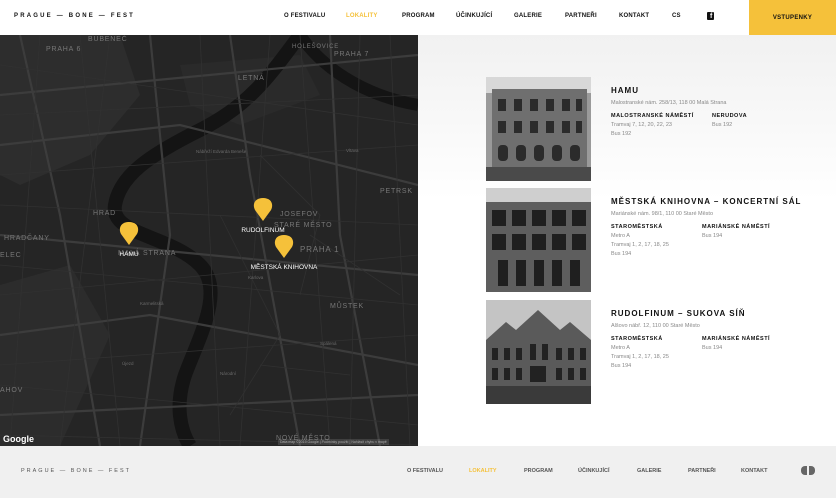  I want to click on street-label: Nábřeží Edvarda Beneše, so click(221, 151).